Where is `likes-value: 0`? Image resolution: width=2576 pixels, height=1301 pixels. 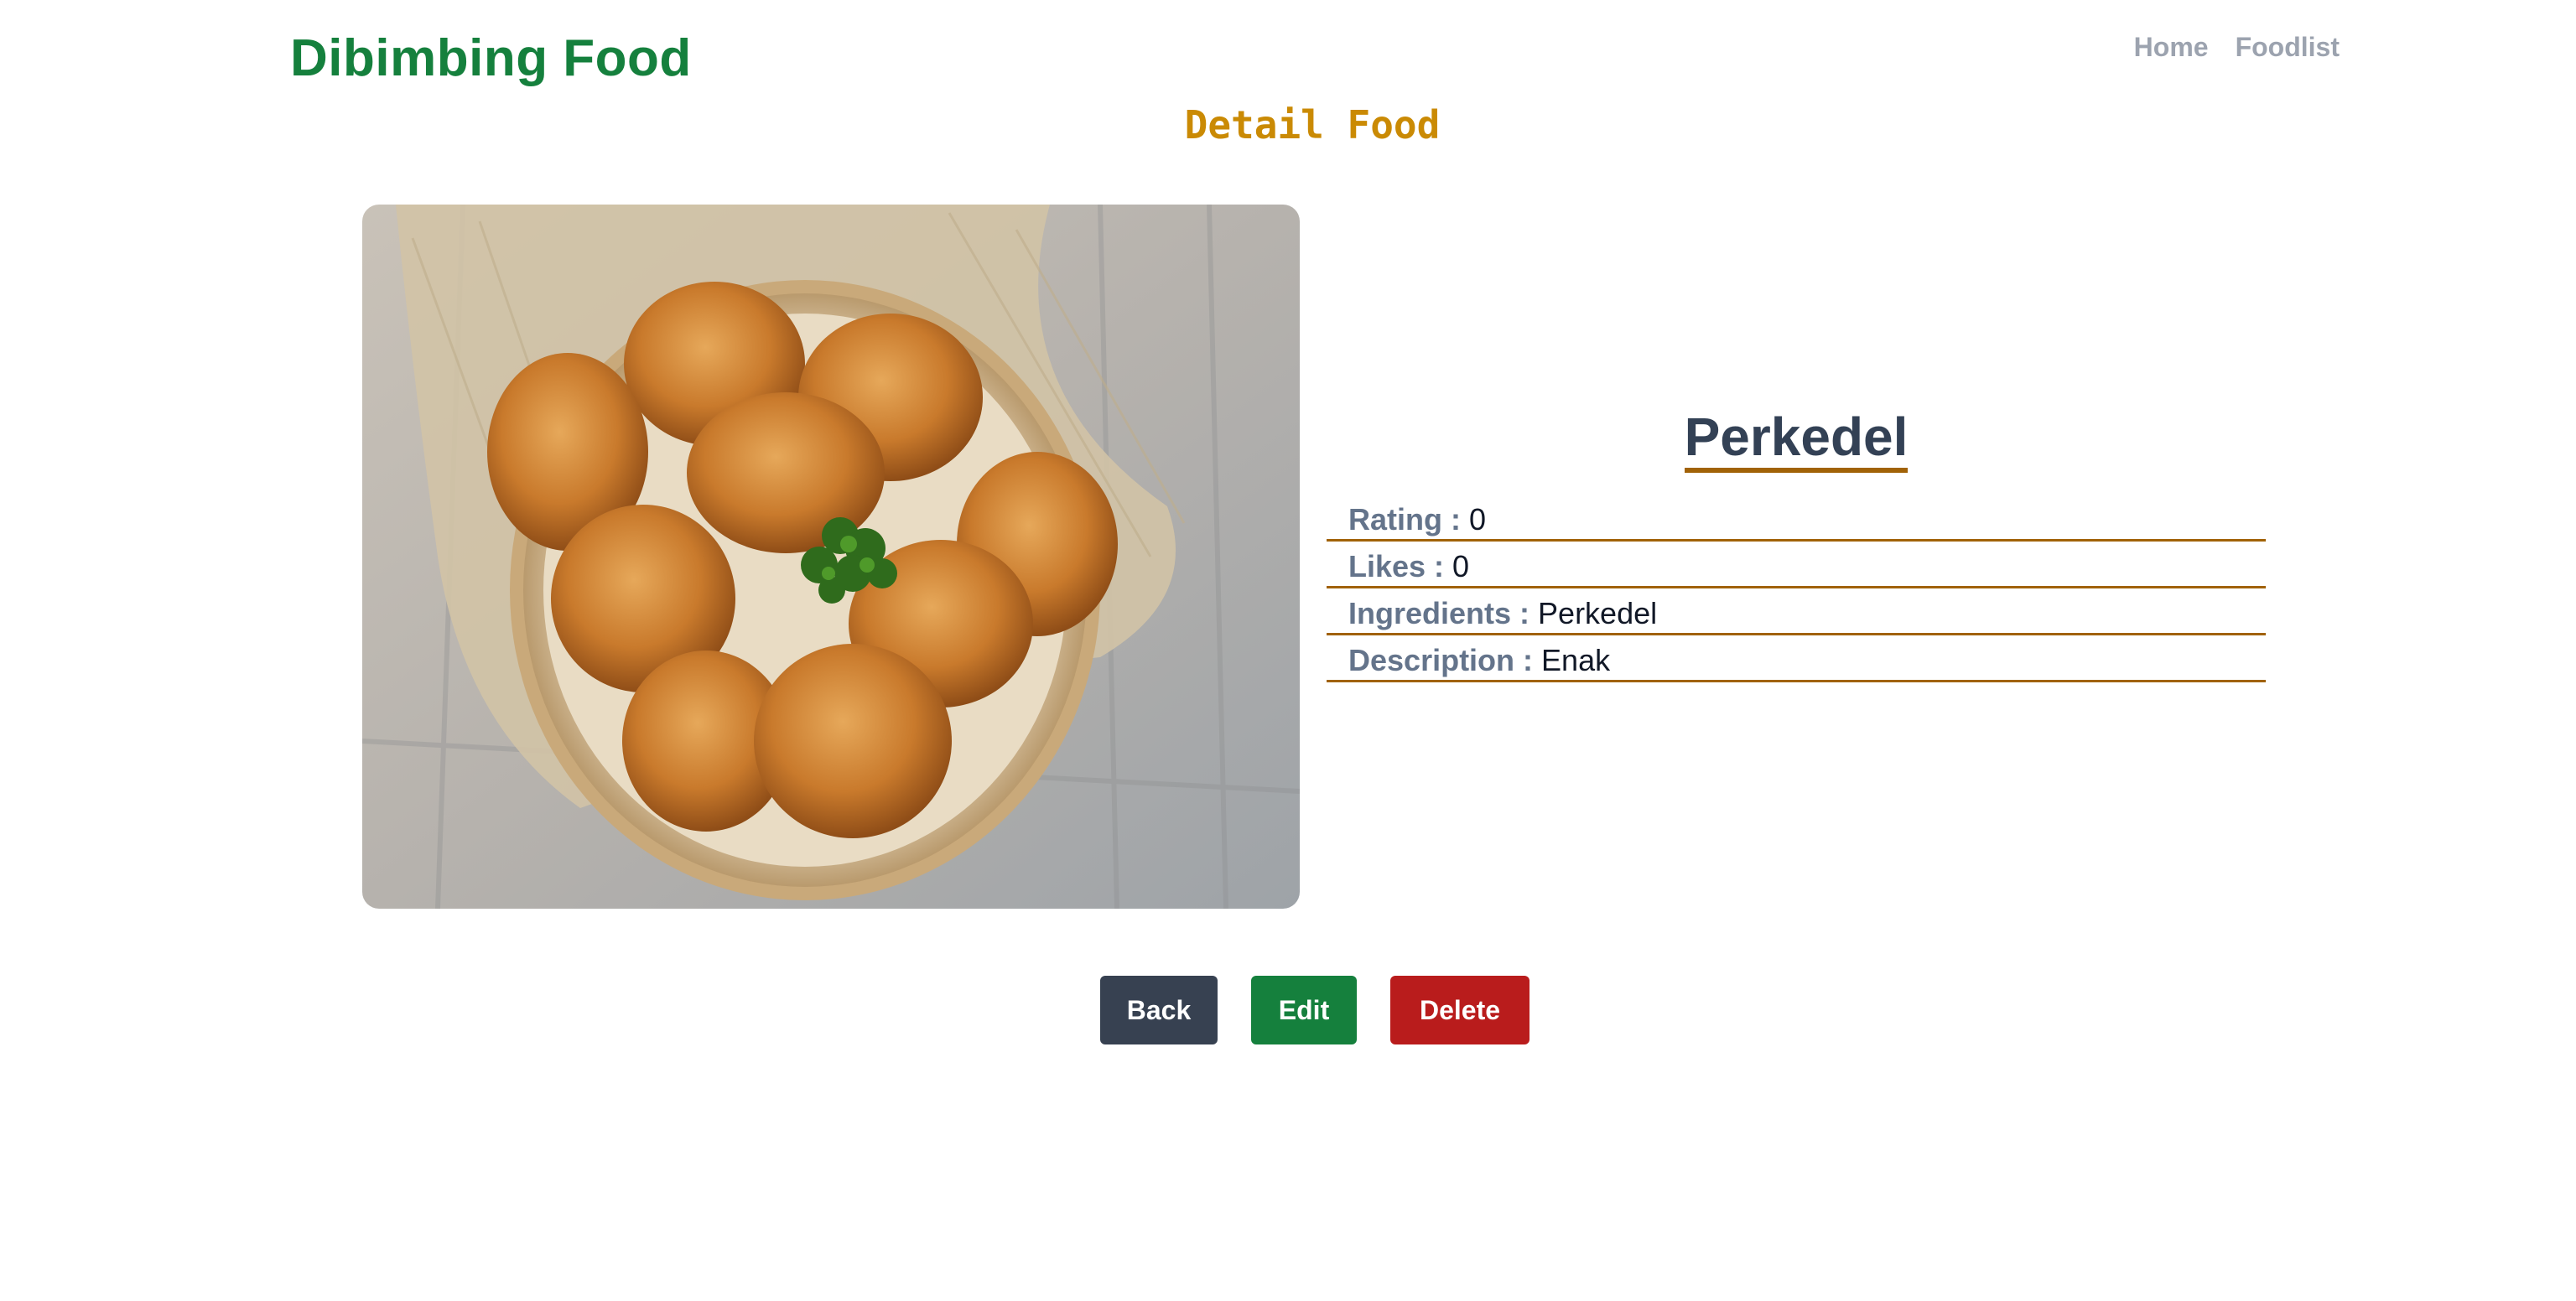
likes-value: 0 is located at coordinates (1461, 566).